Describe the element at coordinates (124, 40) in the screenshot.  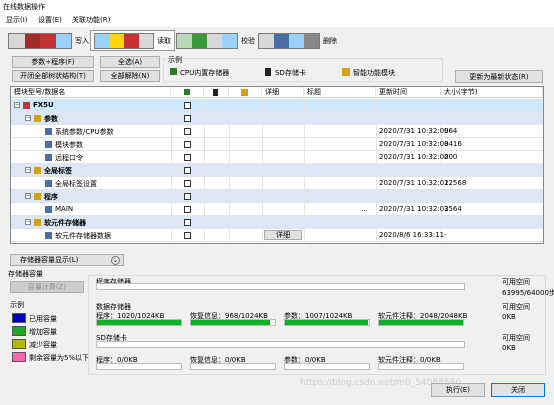
I see `read-icon` at that location.